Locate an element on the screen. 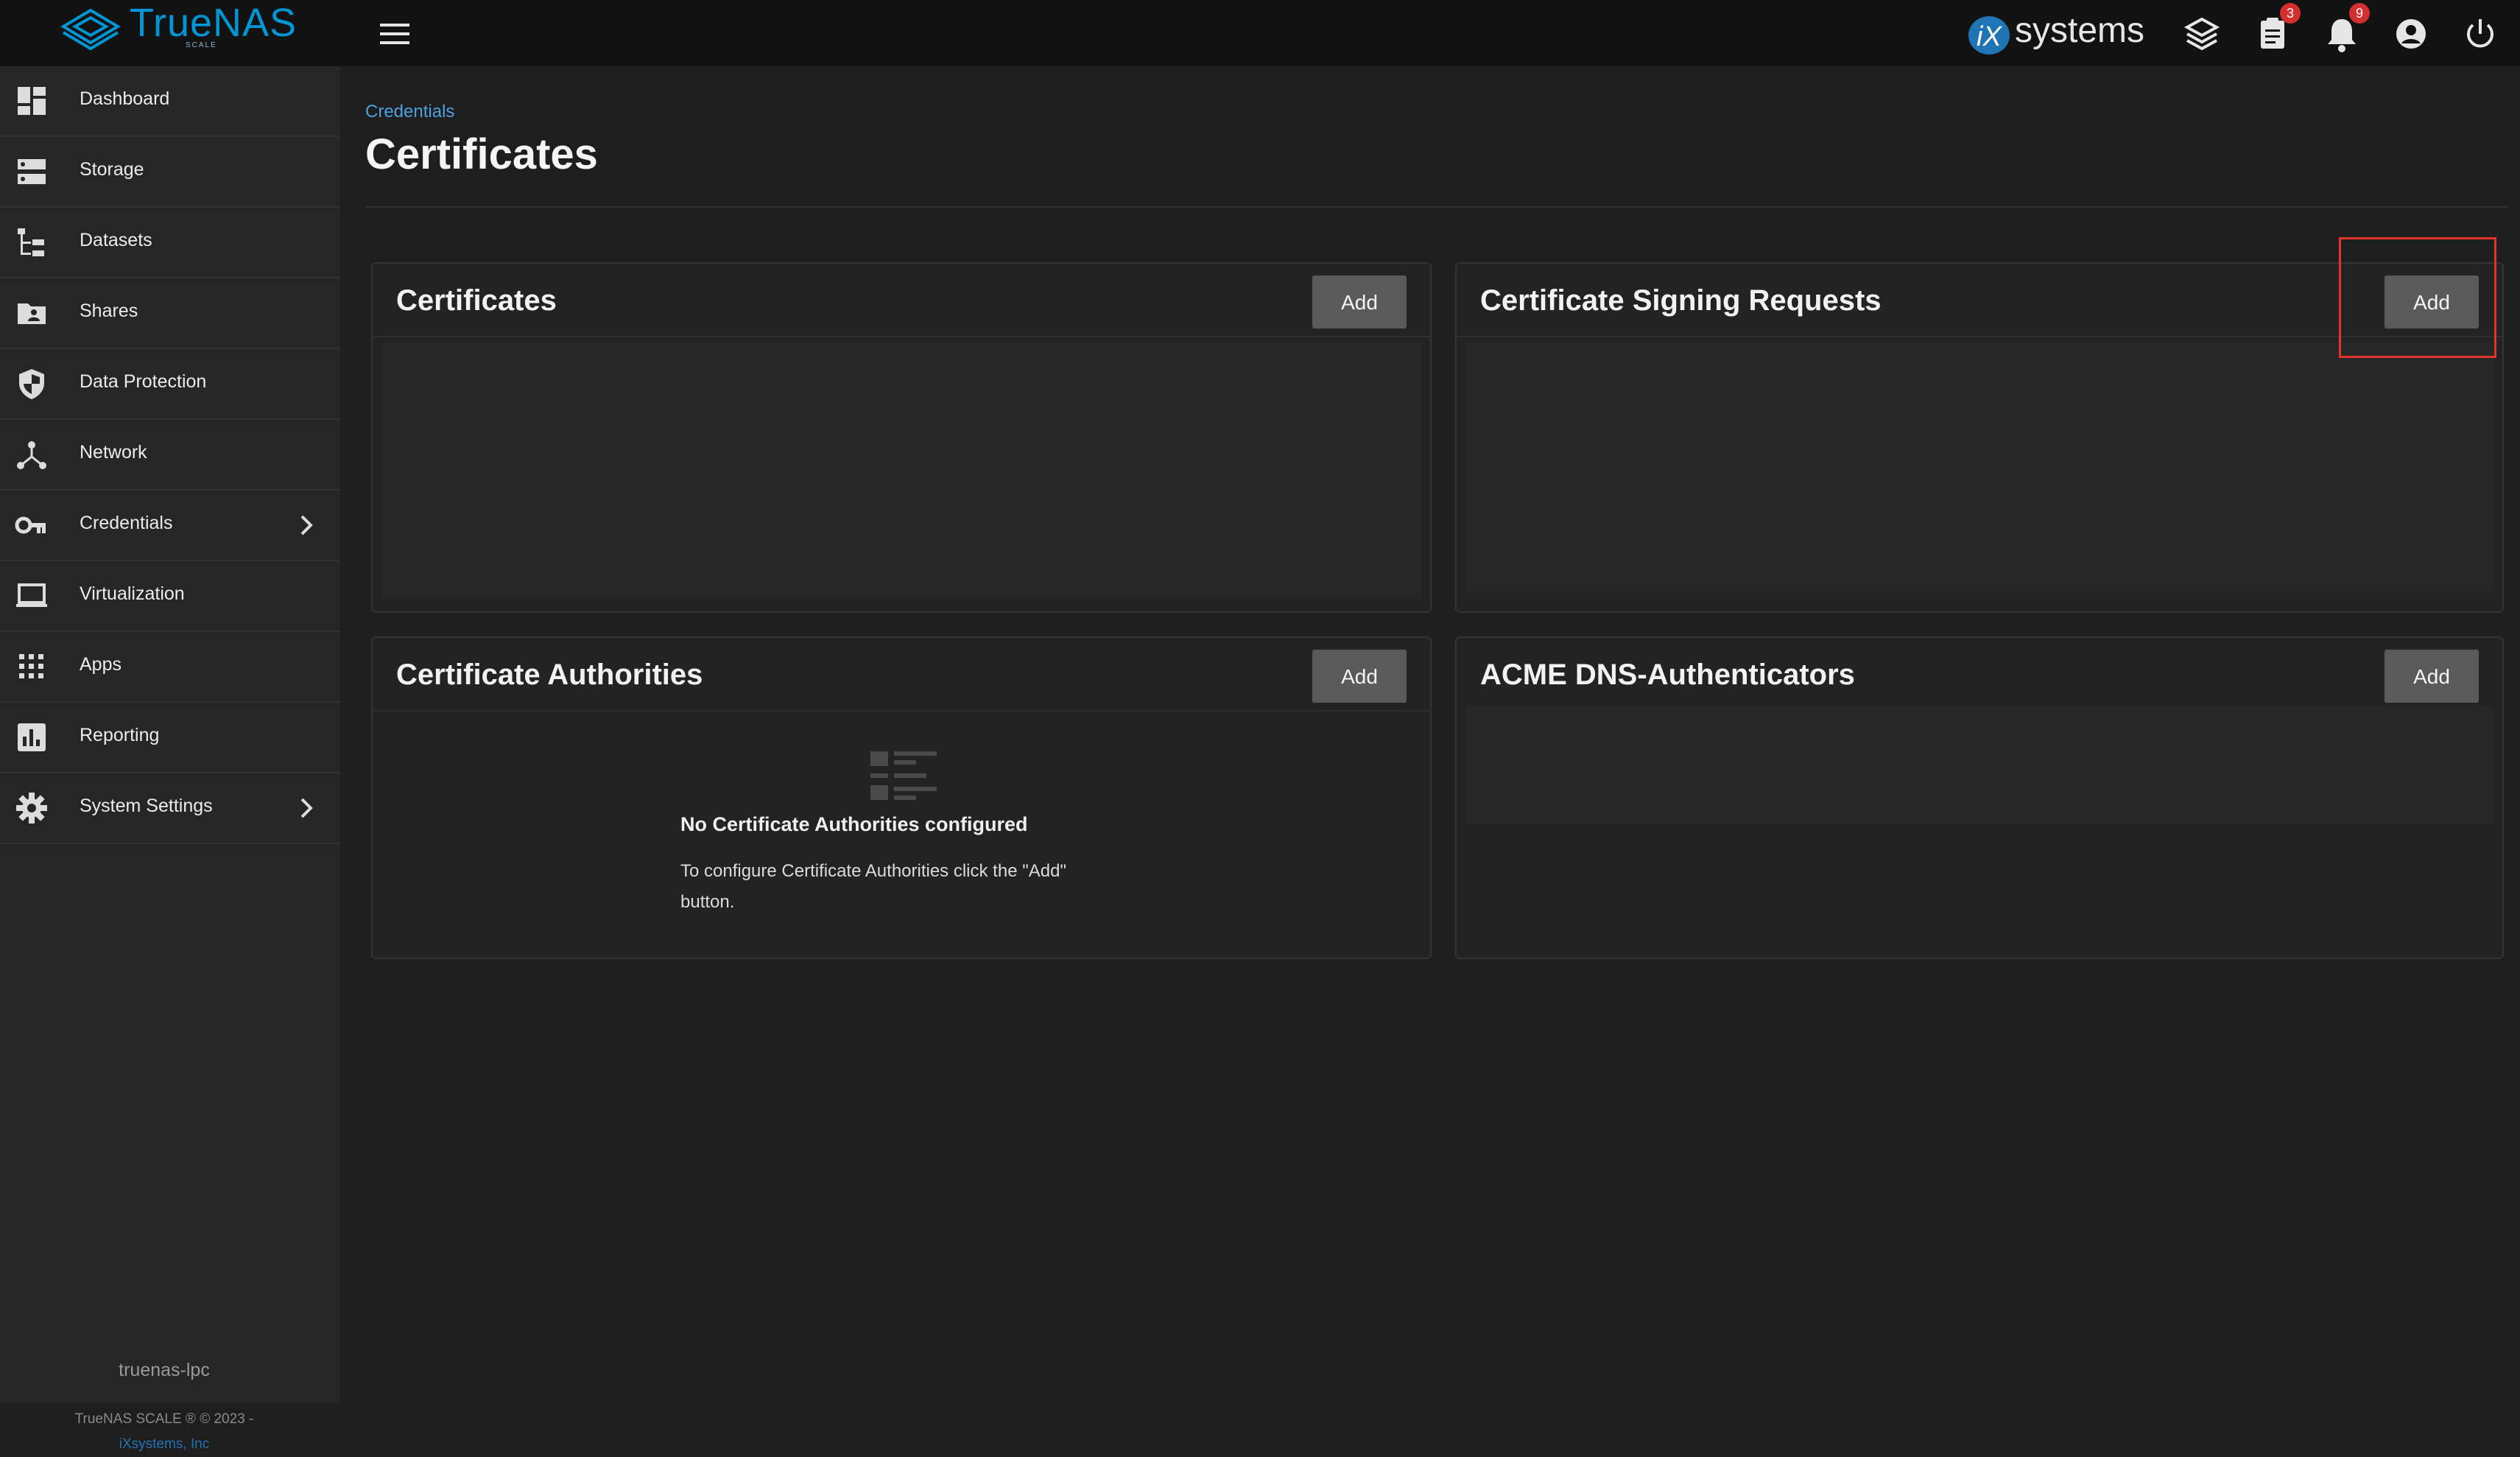 The height and width of the screenshot is (1457, 2520). sidebar-item-dashboard: Dashboard is located at coordinates (170, 102).